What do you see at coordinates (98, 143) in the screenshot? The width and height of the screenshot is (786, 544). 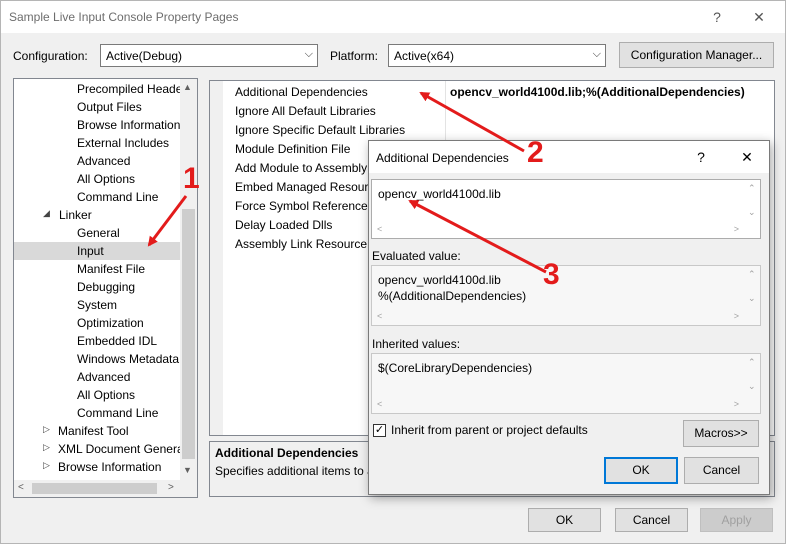 I see `tree-item: External Includes` at bounding box center [98, 143].